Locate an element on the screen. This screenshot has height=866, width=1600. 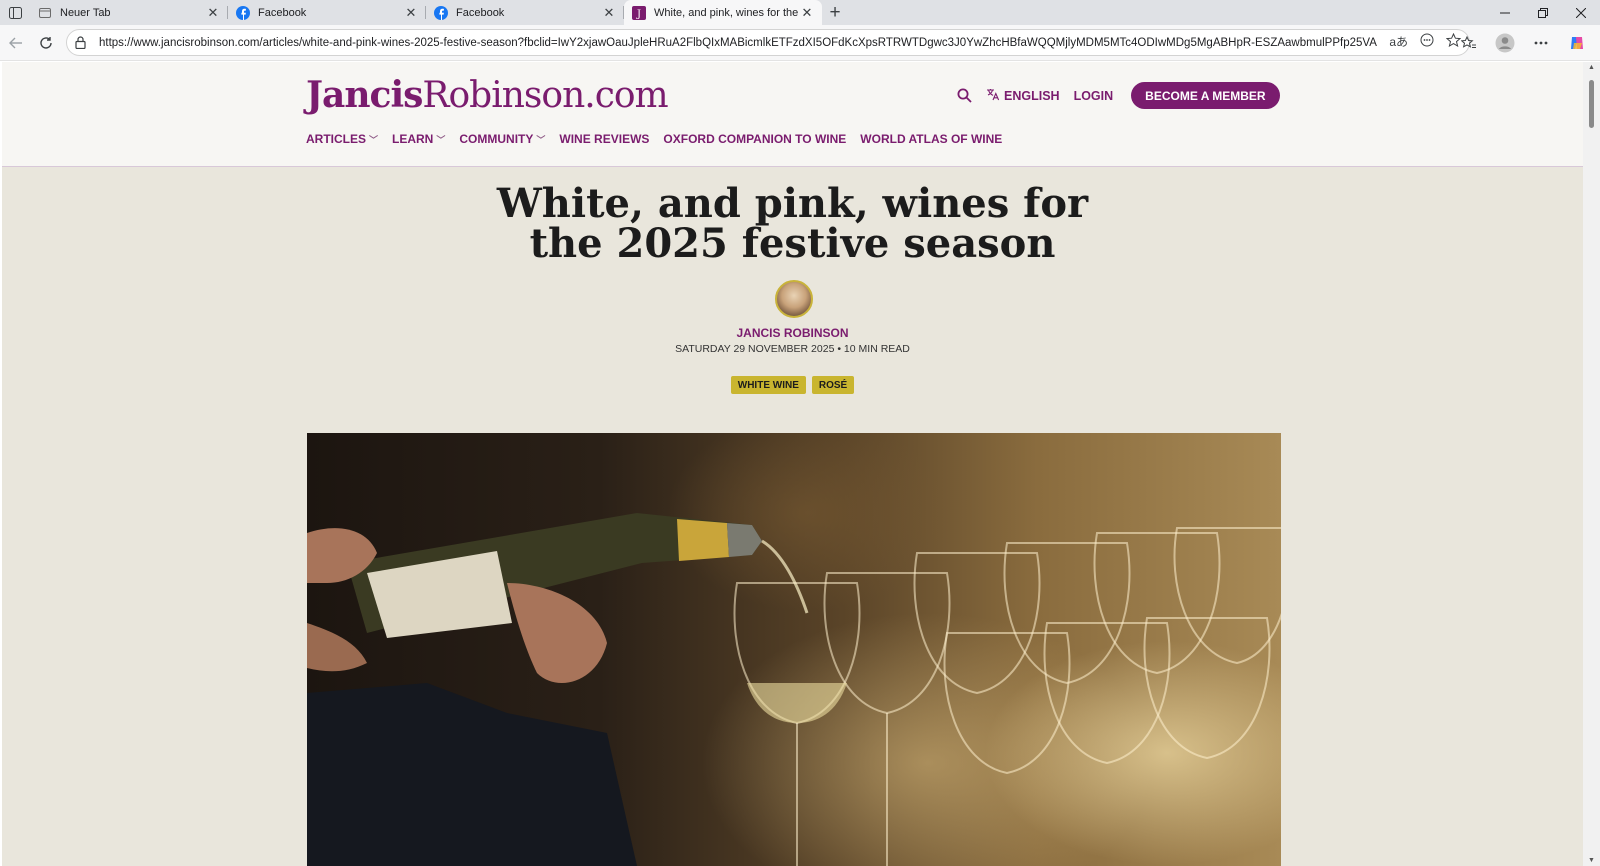
more-options-circle-icon is located at coordinates (1427, 42).